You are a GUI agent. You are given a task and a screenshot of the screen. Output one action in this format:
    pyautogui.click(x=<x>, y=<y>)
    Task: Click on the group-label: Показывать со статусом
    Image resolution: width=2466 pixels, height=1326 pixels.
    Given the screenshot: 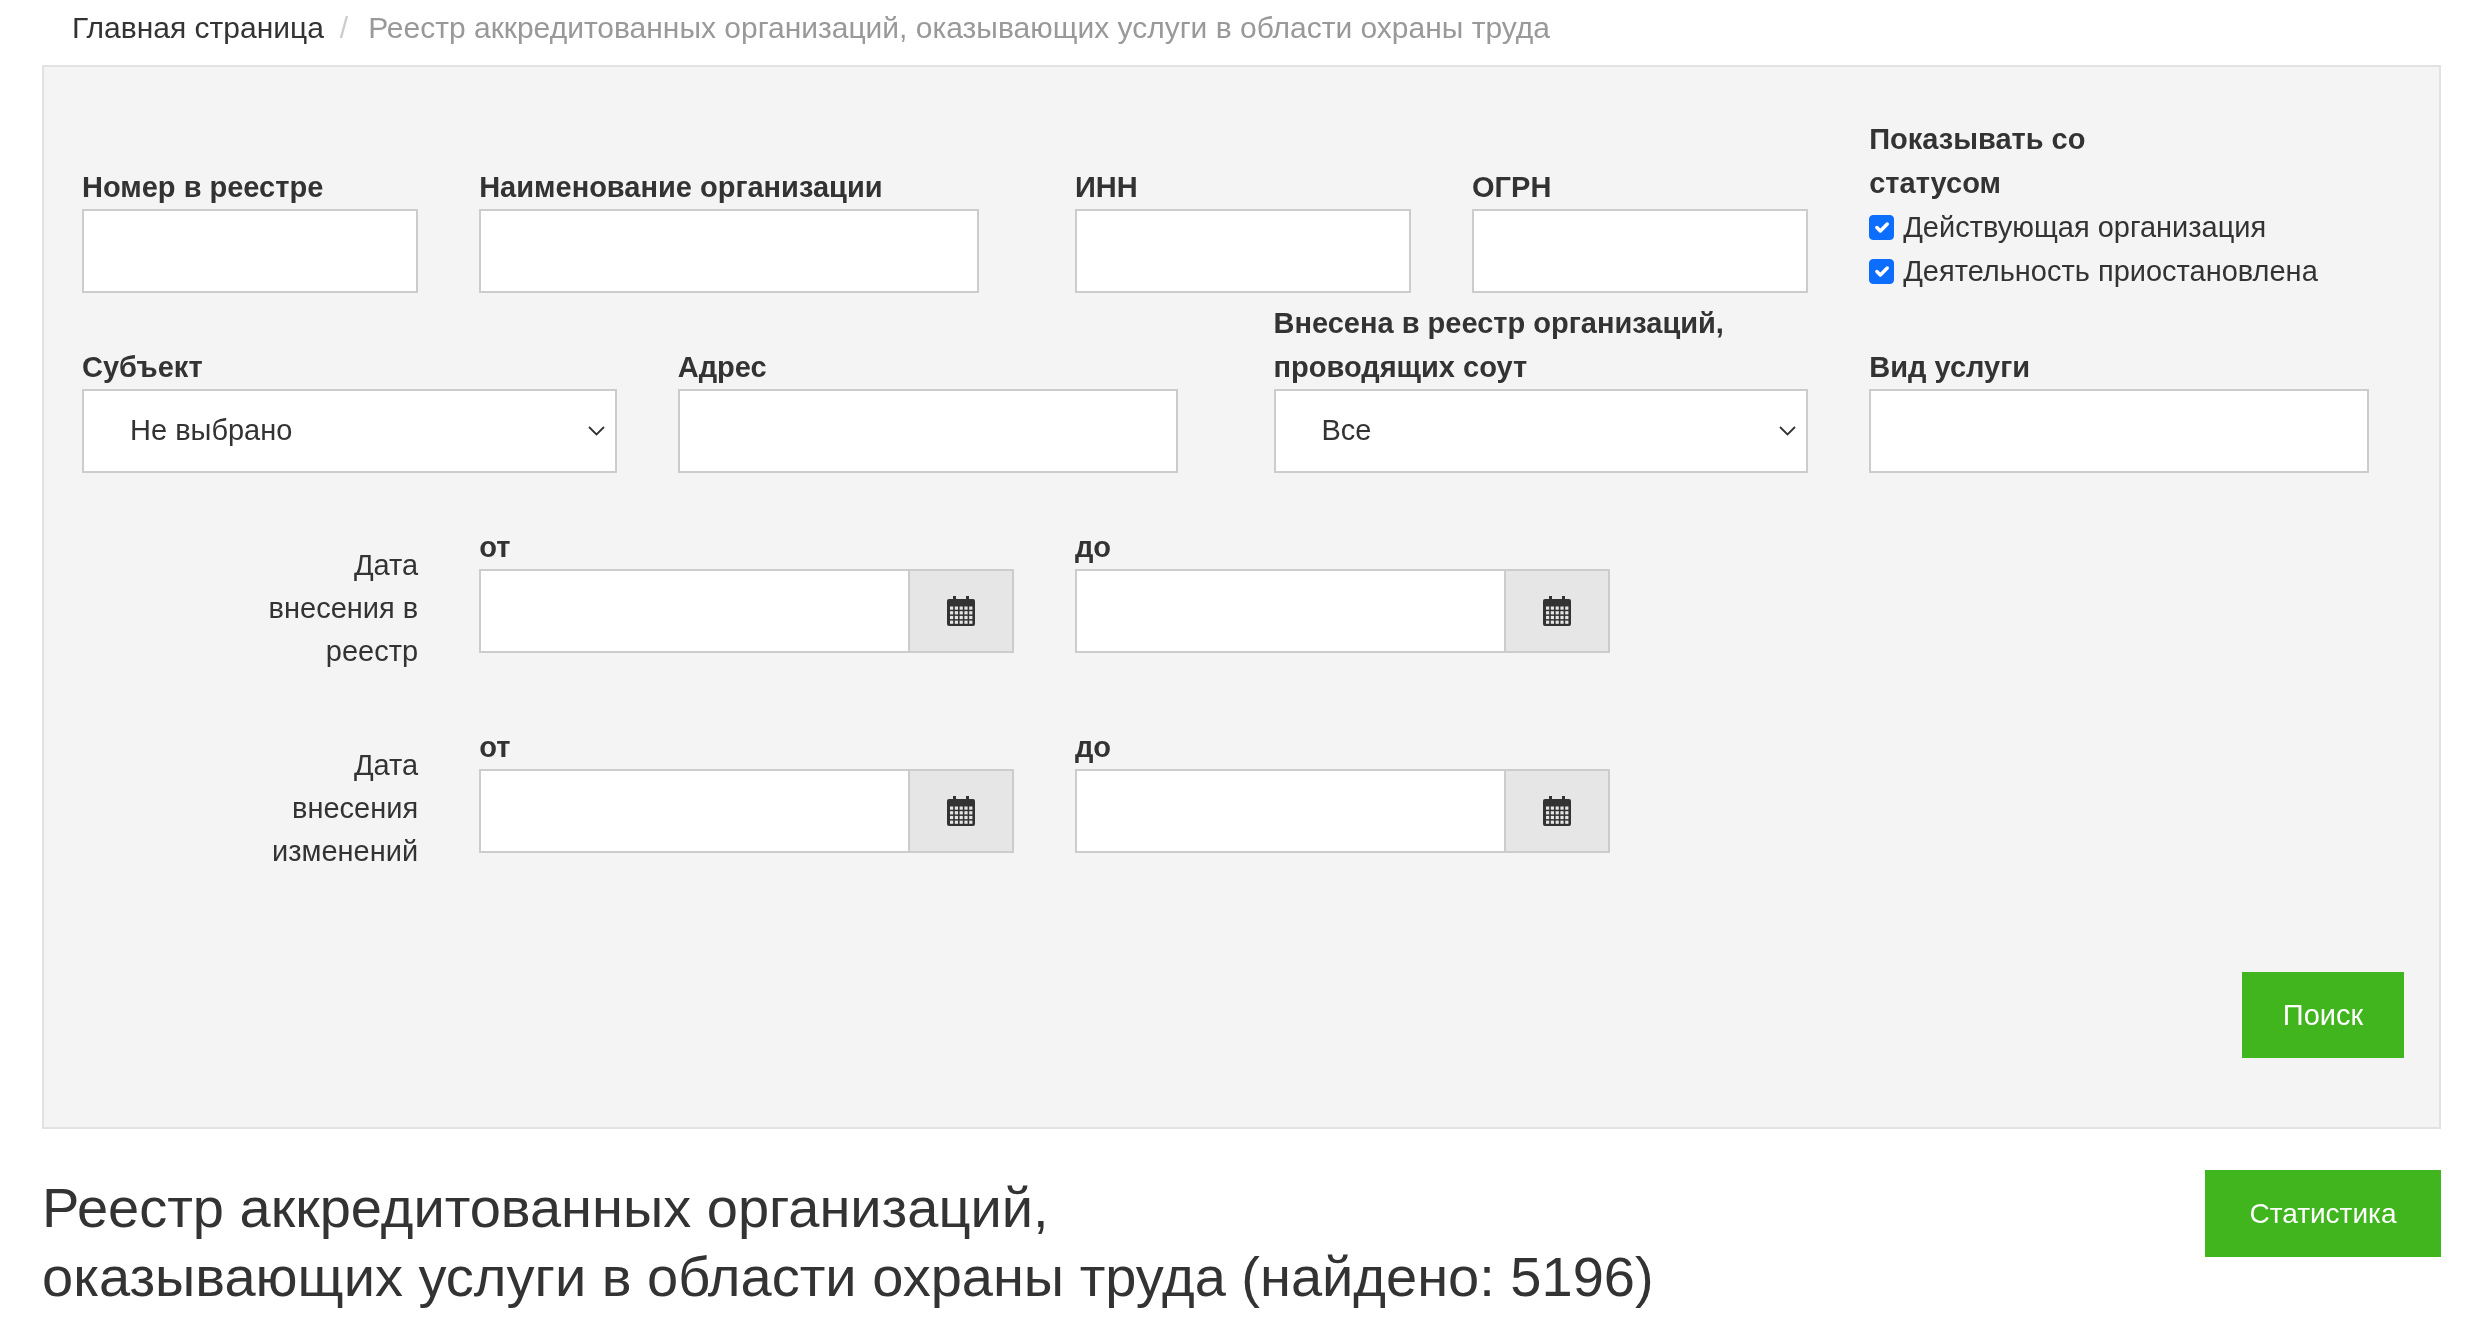 What is the action you would take?
    pyautogui.click(x=1978, y=161)
    